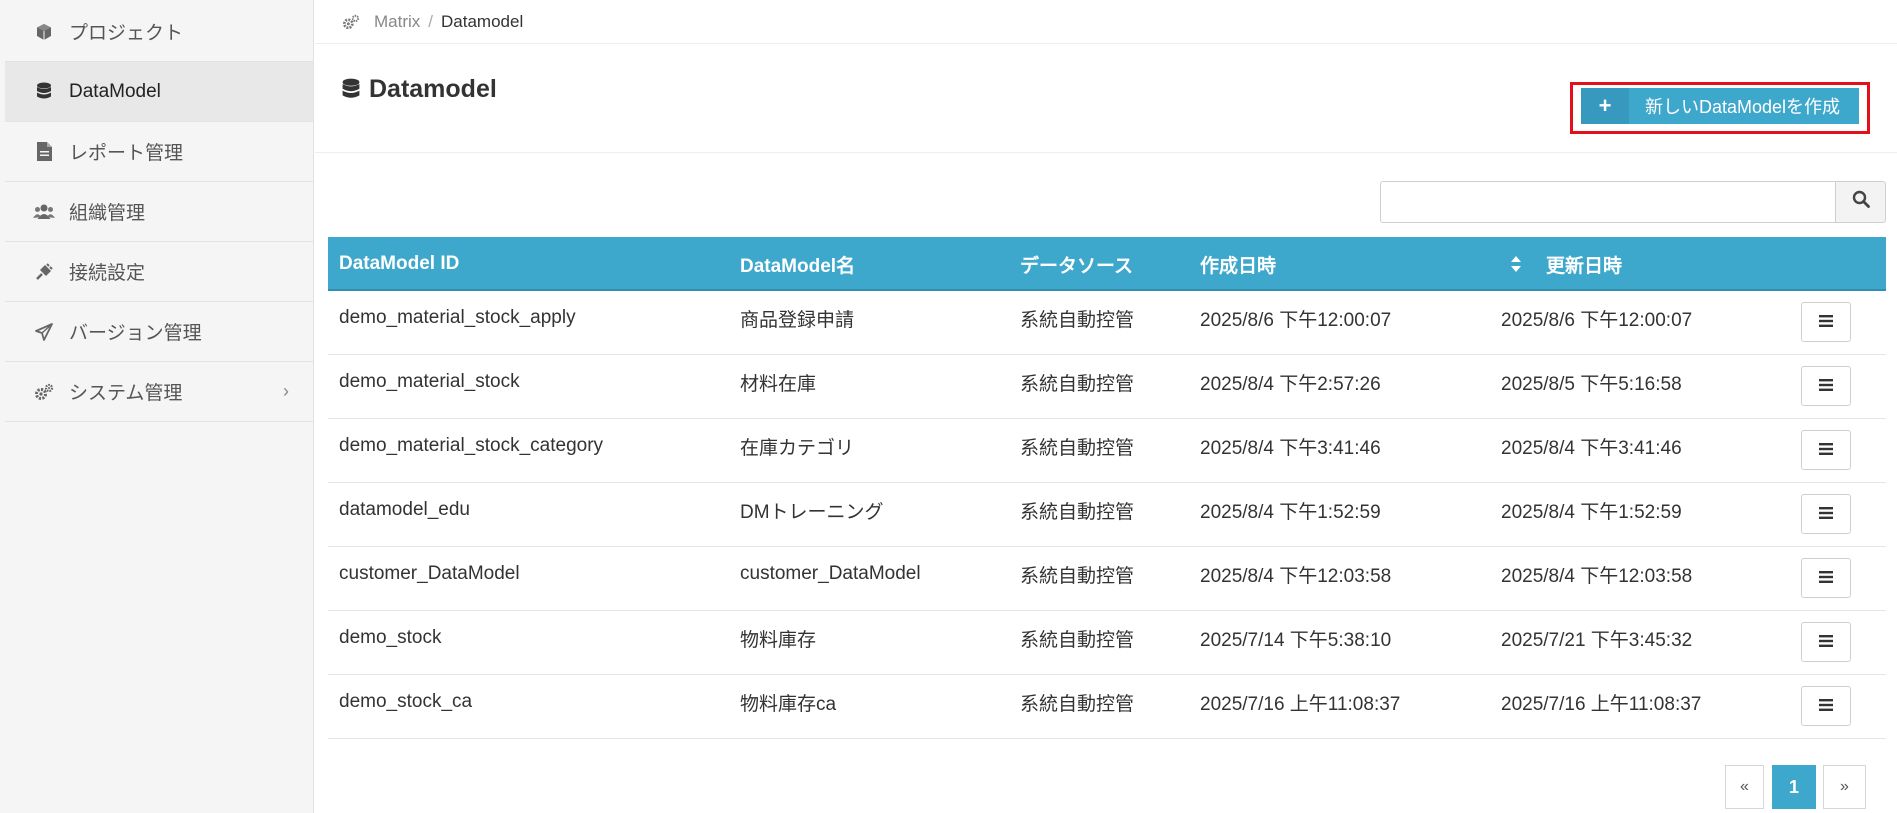 The width and height of the screenshot is (1897, 813). I want to click on cell-name: 材料在庫, so click(778, 384).